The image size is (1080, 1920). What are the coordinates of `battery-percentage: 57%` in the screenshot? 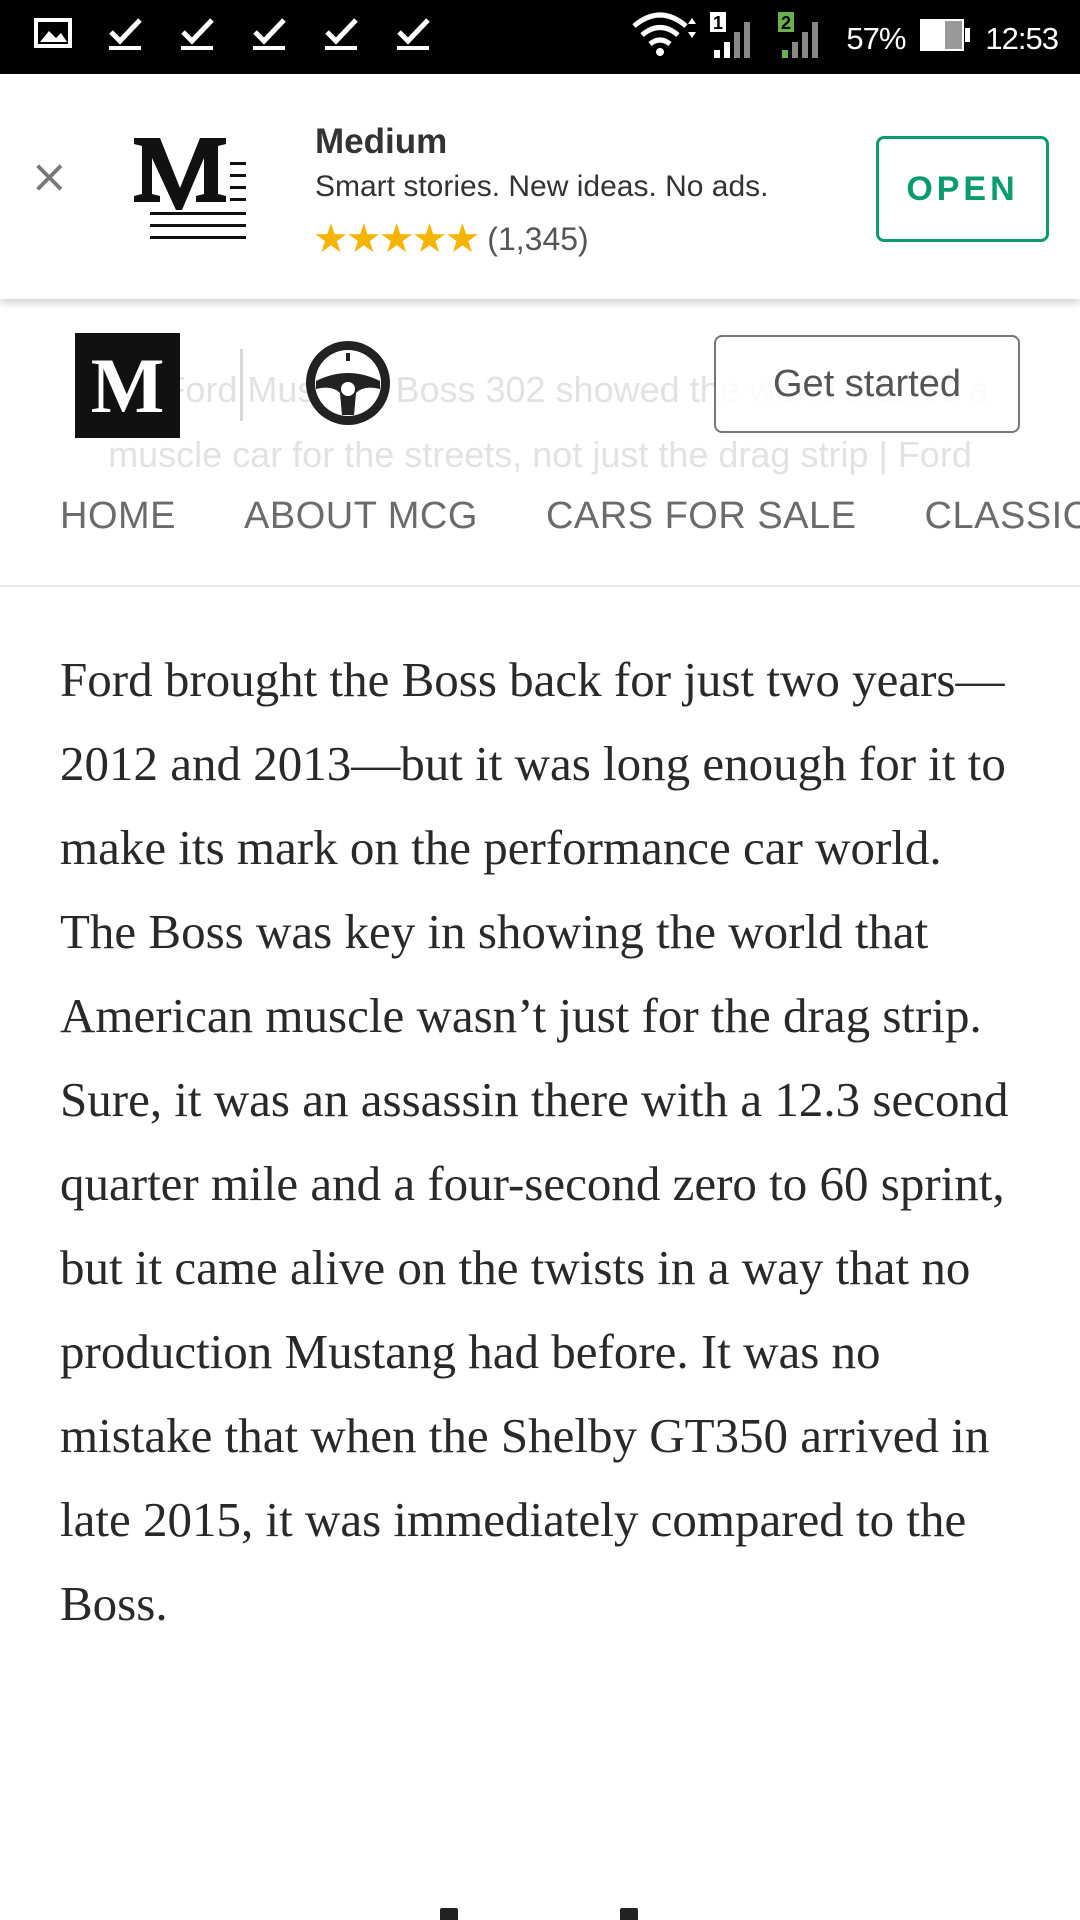 It's located at (876, 38).